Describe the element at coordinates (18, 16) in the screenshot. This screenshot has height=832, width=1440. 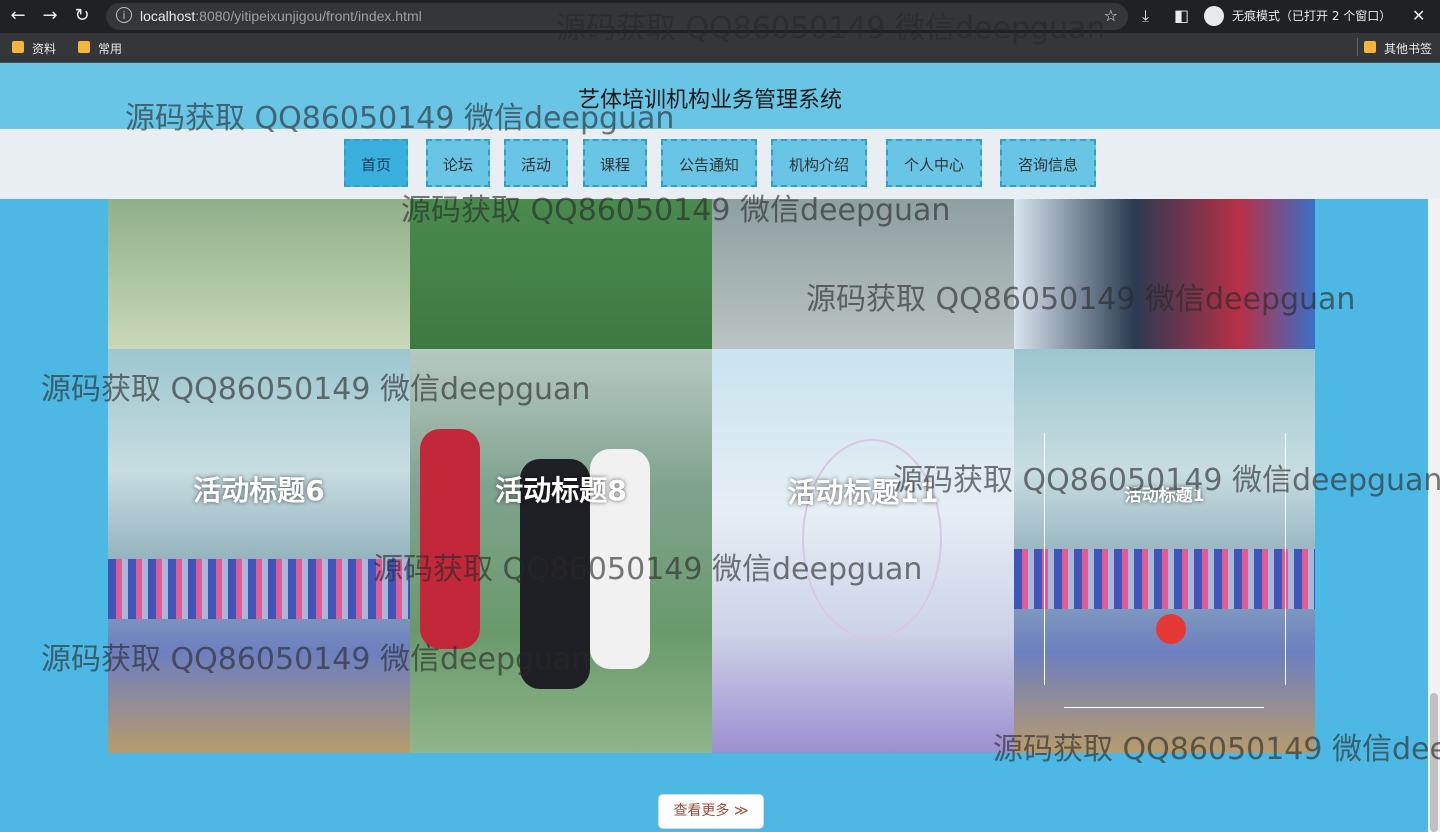
I see `back-icon: ←` at that location.